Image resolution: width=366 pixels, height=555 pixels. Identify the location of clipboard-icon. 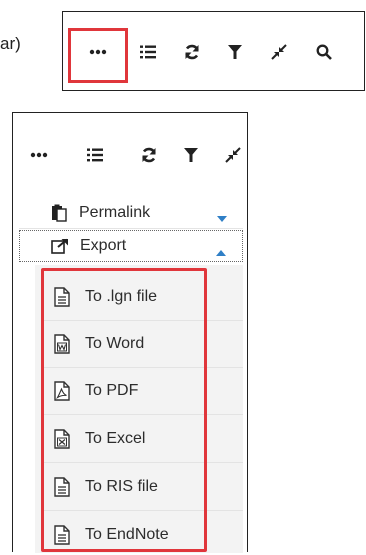
(59, 213).